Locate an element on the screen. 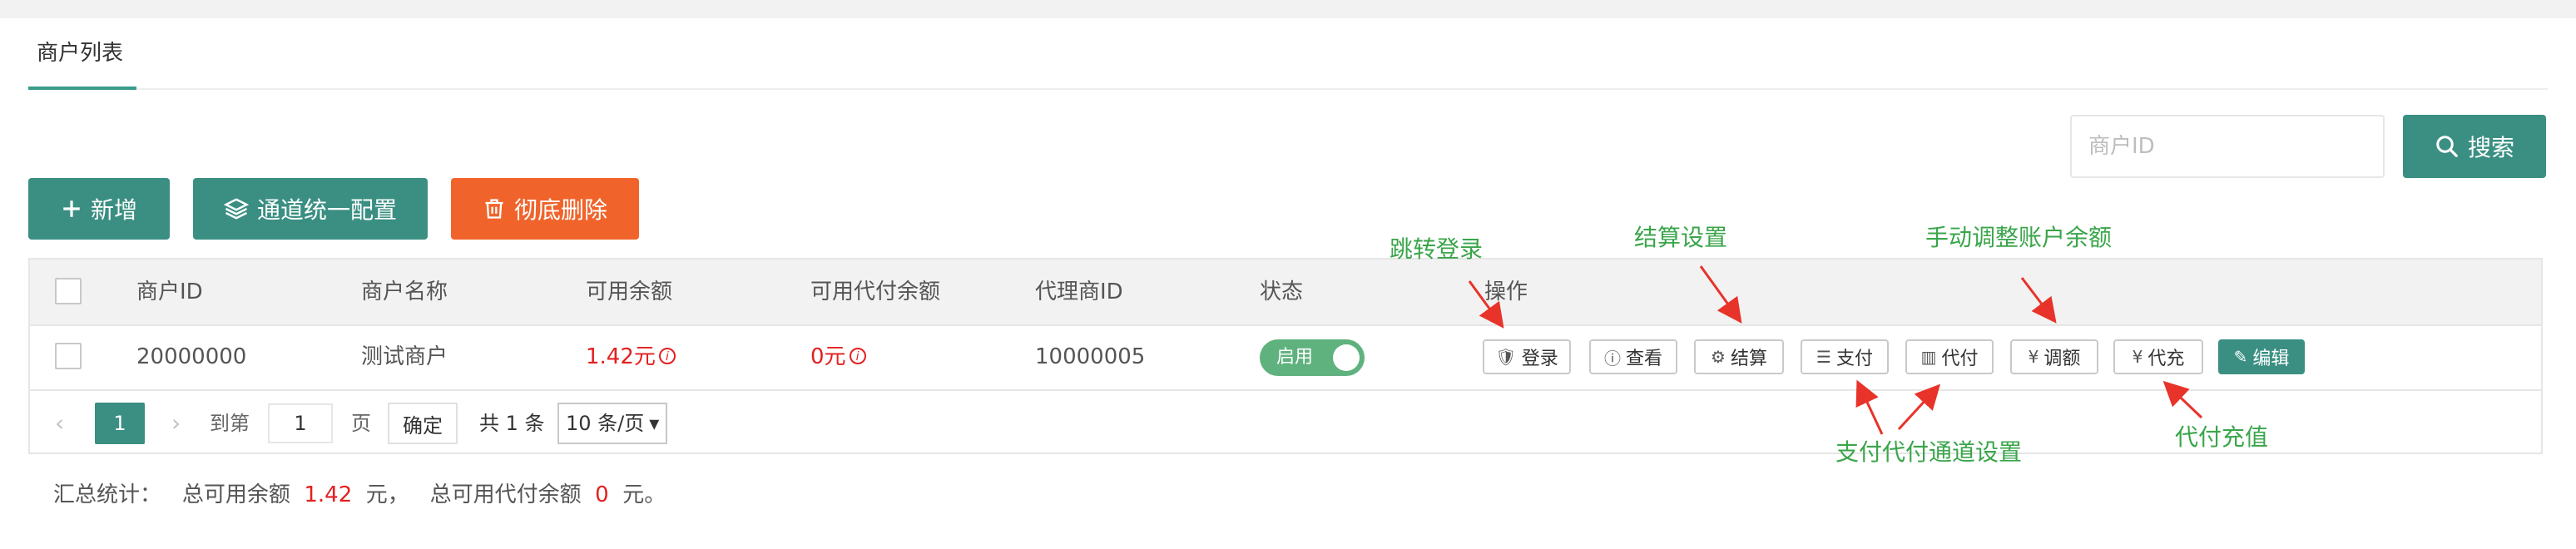  add-button: 新增 is located at coordinates (99, 209).